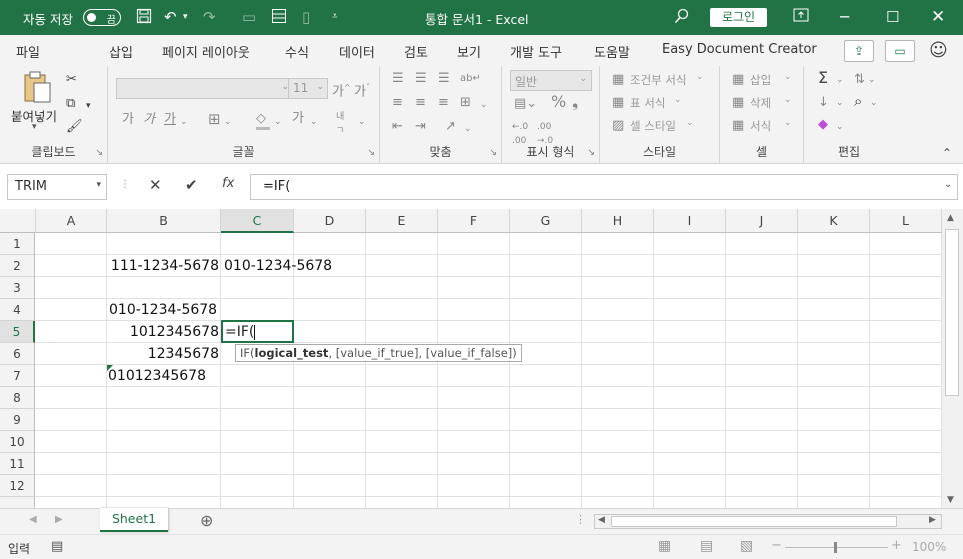  I want to click on horizontal-scrollbar: ◀ ▶, so click(768, 521).